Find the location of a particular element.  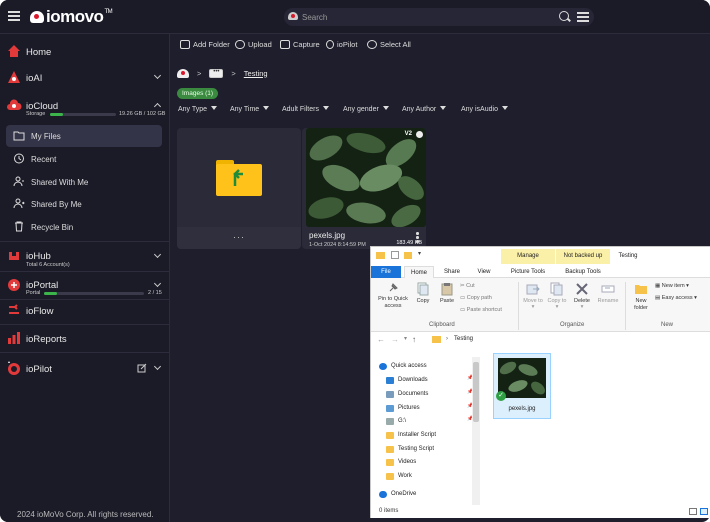

home-logo-icon is located at coordinates (183, 73).